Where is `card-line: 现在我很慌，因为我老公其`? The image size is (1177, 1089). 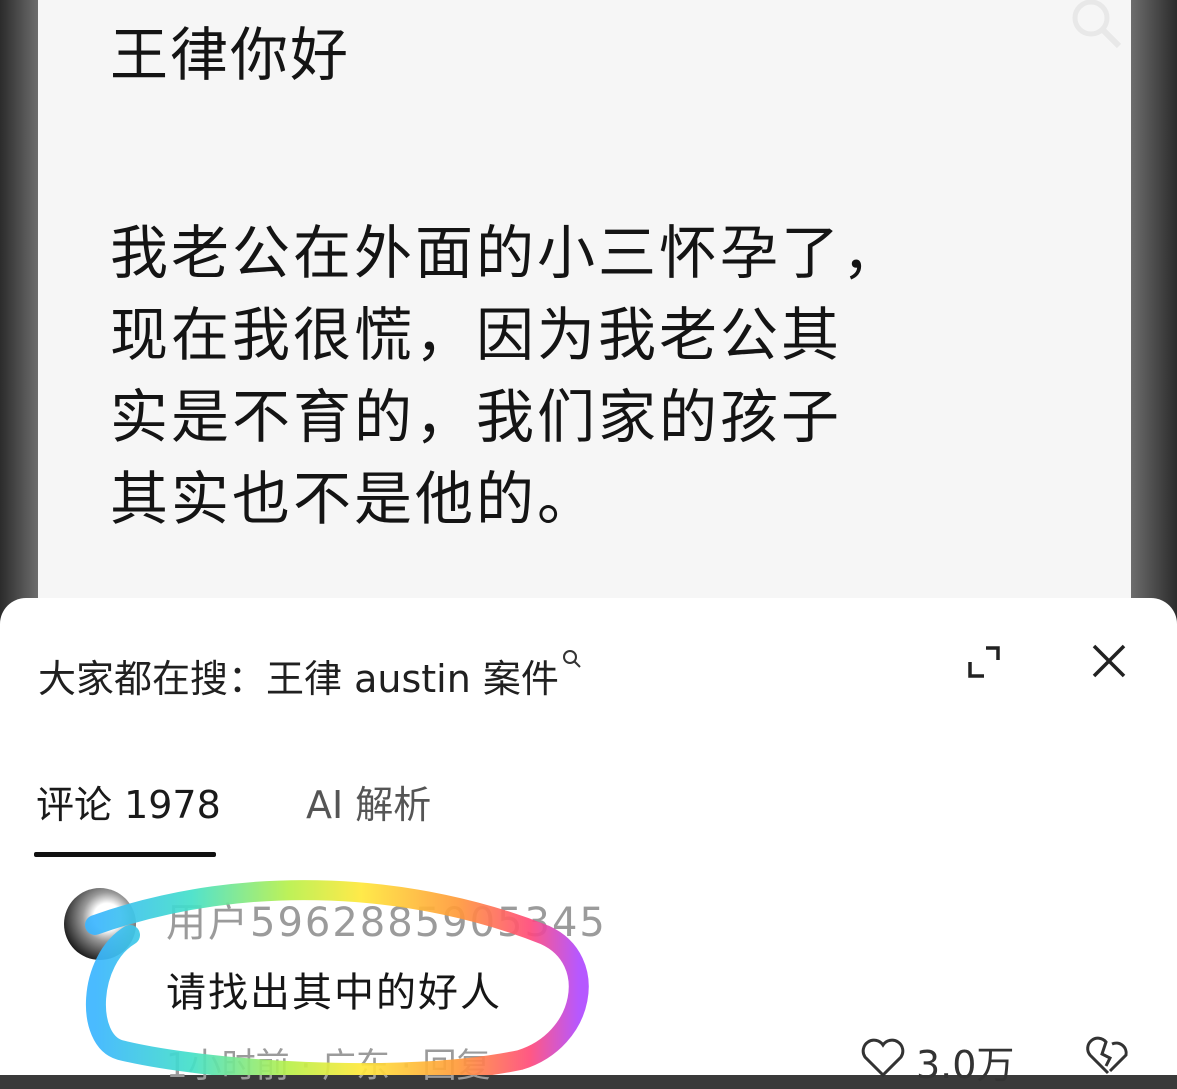 card-line: 现在我很慌，因为我老公其 is located at coordinates (476, 335).